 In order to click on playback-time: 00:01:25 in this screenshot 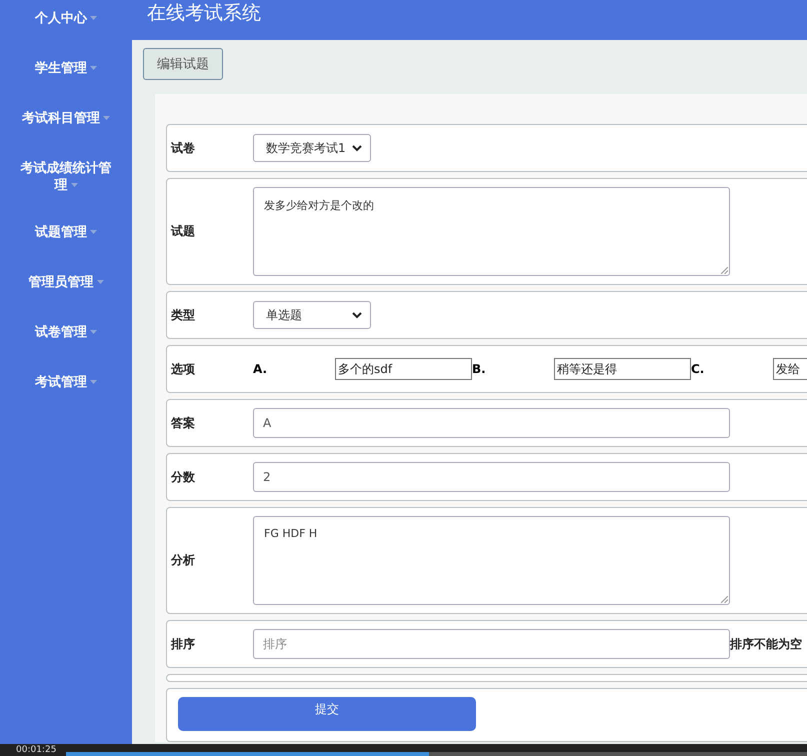, I will do `click(36, 750)`.